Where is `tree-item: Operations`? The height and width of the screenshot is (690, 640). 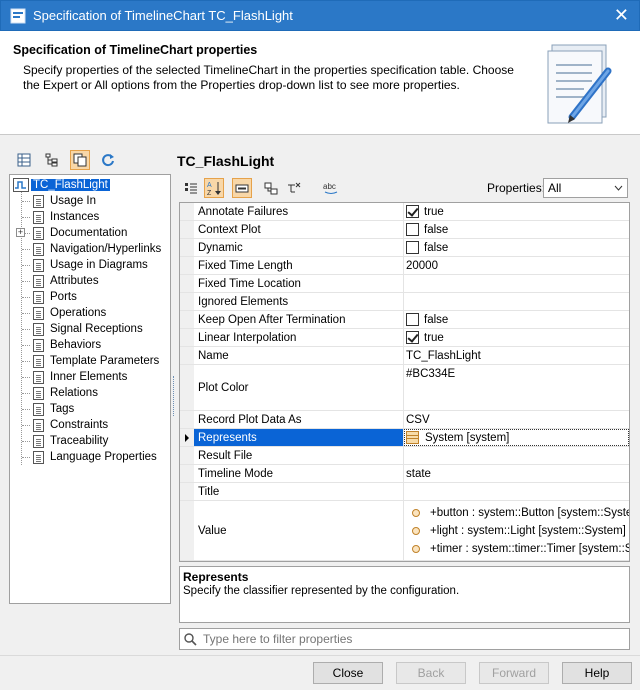 tree-item: Operations is located at coordinates (65, 313).